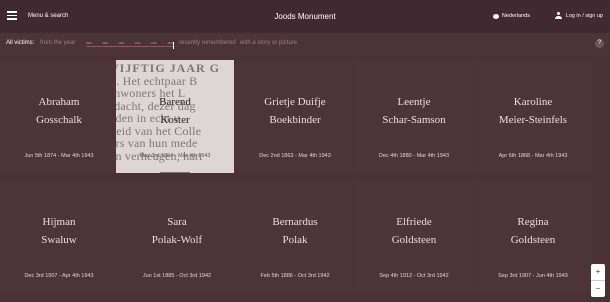 This screenshot has height=302, width=610. Describe the element at coordinates (59, 156) in the screenshot. I see `victim-dates: Jun 5th 1874 - Mar 4th 1943` at that location.